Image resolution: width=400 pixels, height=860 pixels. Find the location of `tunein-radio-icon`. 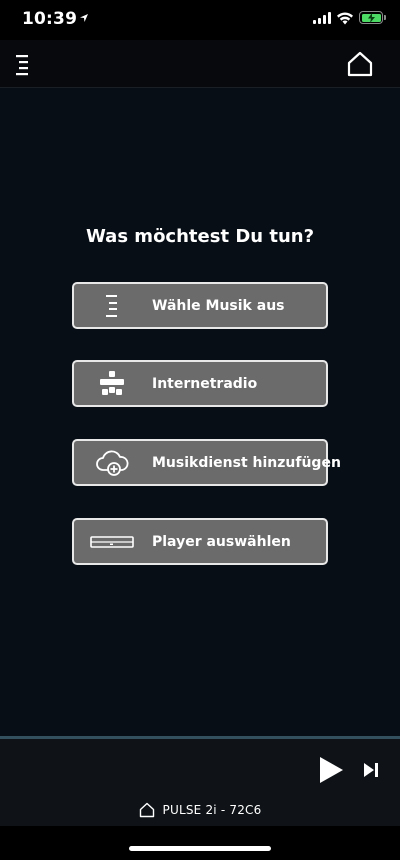

tunein-radio-icon is located at coordinates (112, 384).